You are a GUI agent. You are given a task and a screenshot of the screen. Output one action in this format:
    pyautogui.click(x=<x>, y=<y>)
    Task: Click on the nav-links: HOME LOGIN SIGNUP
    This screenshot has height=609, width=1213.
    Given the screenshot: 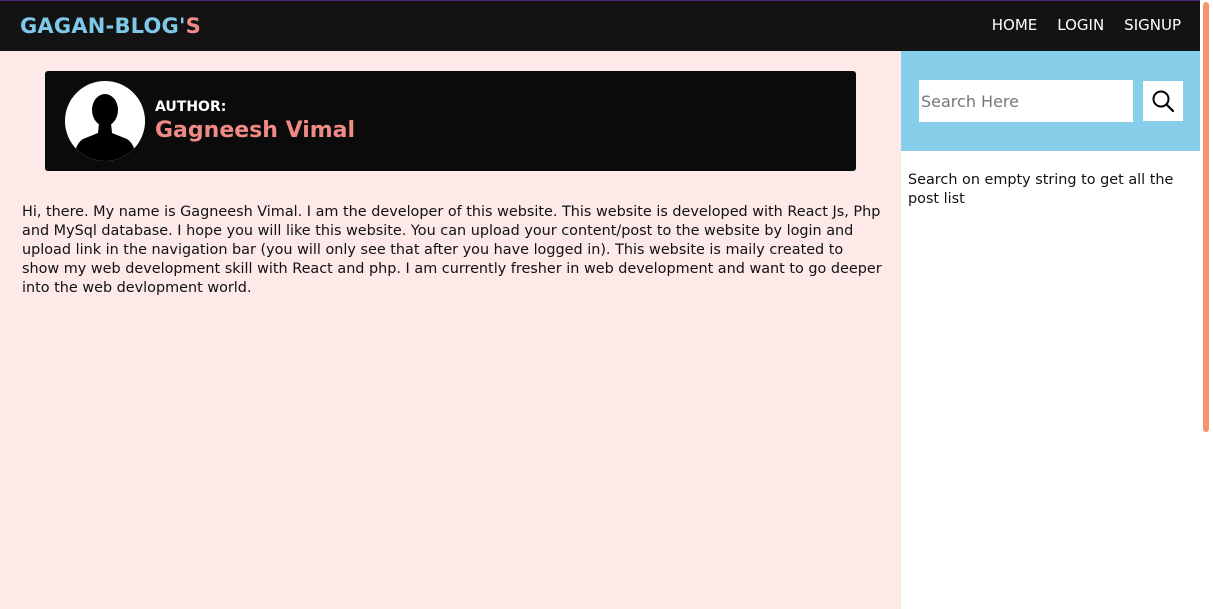 What is the action you would take?
    pyautogui.click(x=1086, y=25)
    